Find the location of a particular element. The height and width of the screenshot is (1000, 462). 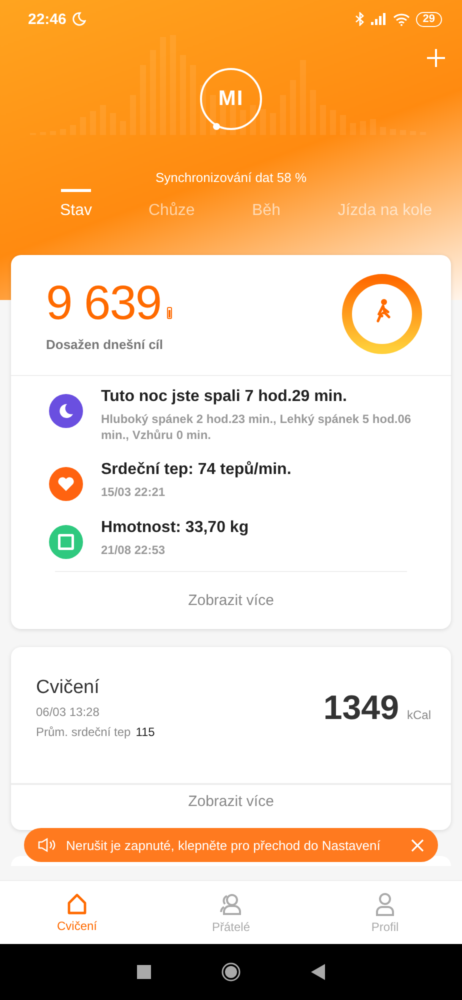

toast-message: Nerušit je zapnuté, klepněte pro přechod do Nastavení is located at coordinates (224, 845).